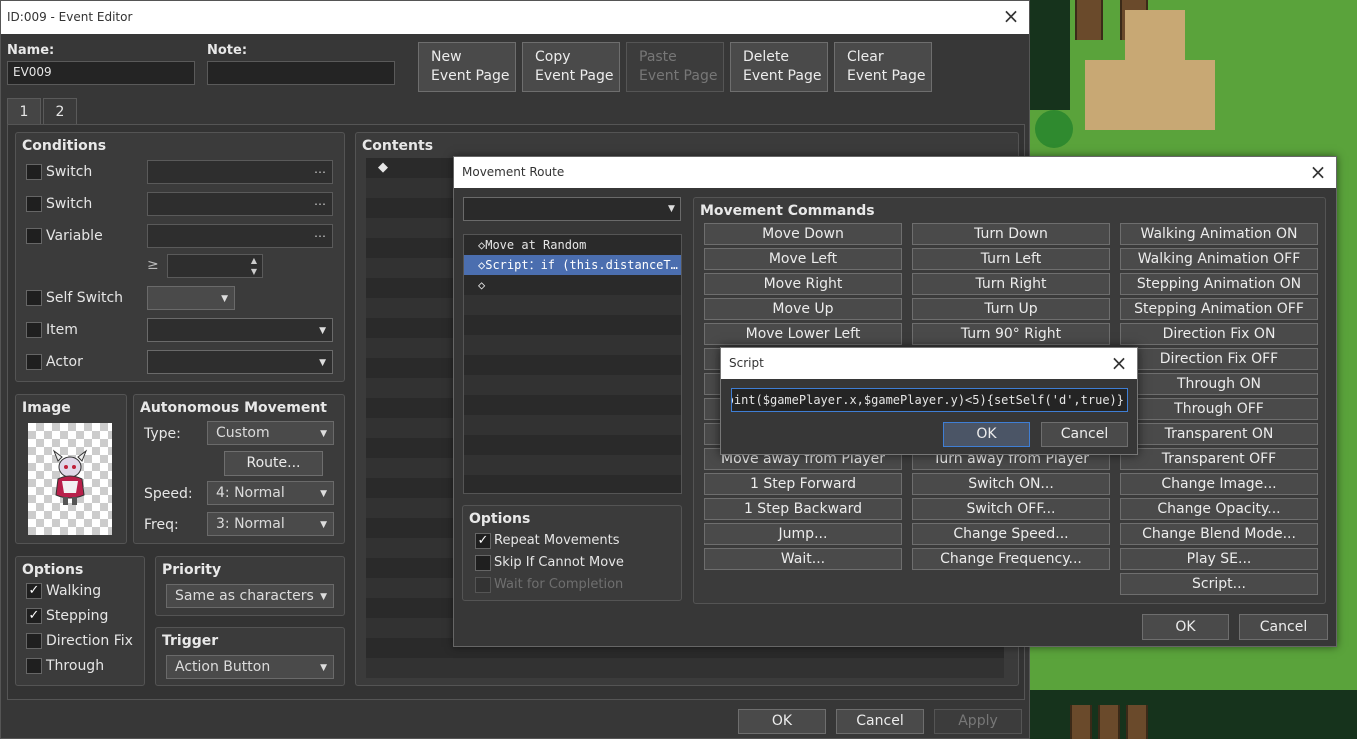  What do you see at coordinates (301, 73) in the screenshot?
I see `note-input` at bounding box center [301, 73].